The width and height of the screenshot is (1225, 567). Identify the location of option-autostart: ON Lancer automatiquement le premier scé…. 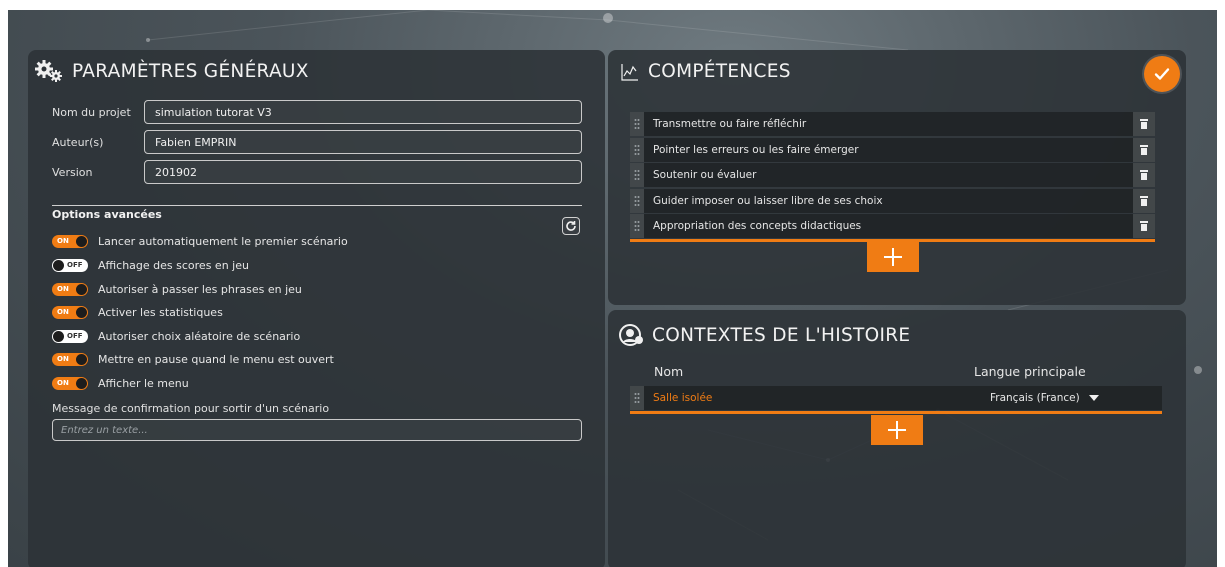
(200, 241).